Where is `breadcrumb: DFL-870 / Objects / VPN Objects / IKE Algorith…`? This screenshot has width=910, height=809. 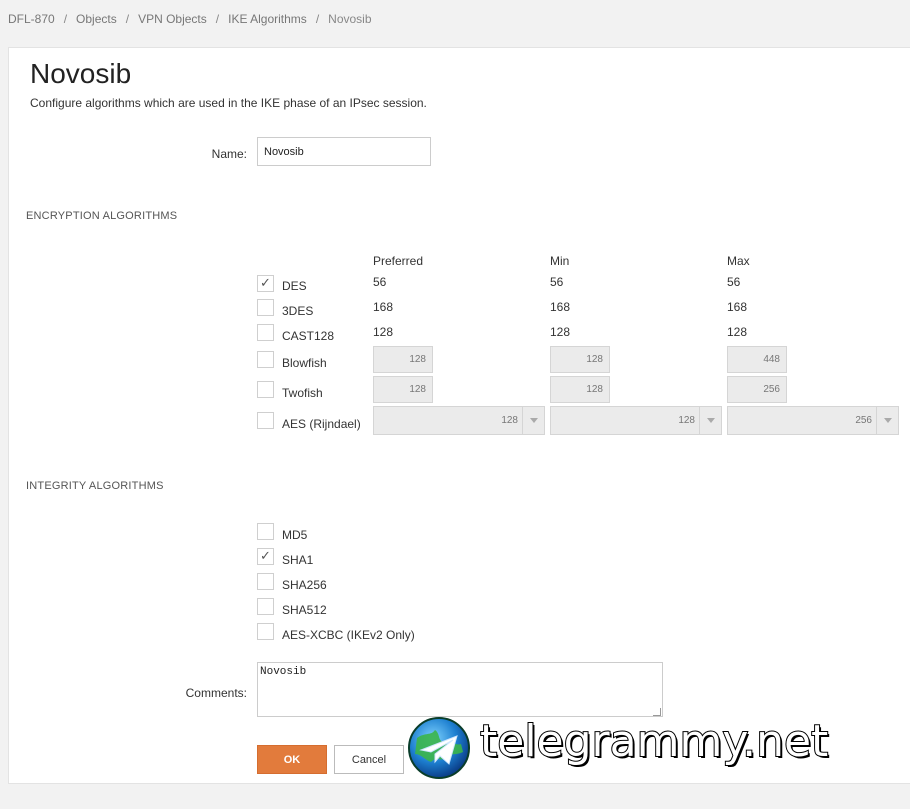
breadcrumb: DFL-870 / Objects / VPN Objects / IKE Algorith… is located at coordinates (190, 19).